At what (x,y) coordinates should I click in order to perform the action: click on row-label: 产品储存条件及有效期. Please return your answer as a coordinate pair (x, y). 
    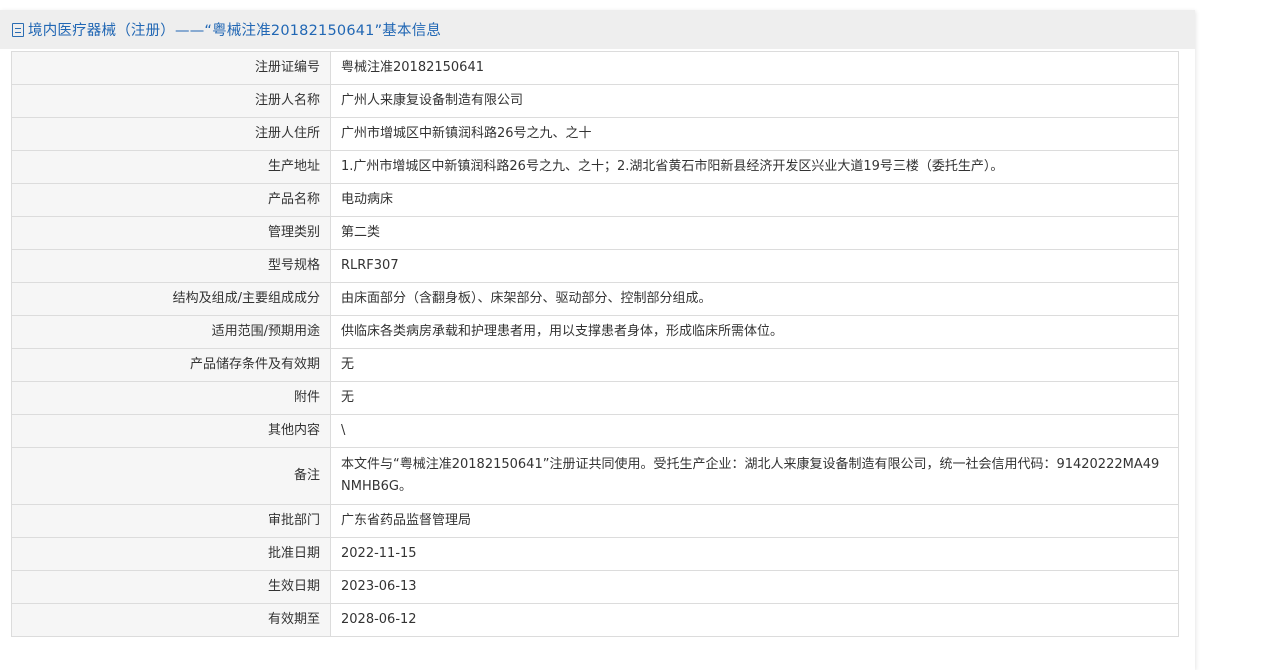
    Looking at the image, I should click on (171, 365).